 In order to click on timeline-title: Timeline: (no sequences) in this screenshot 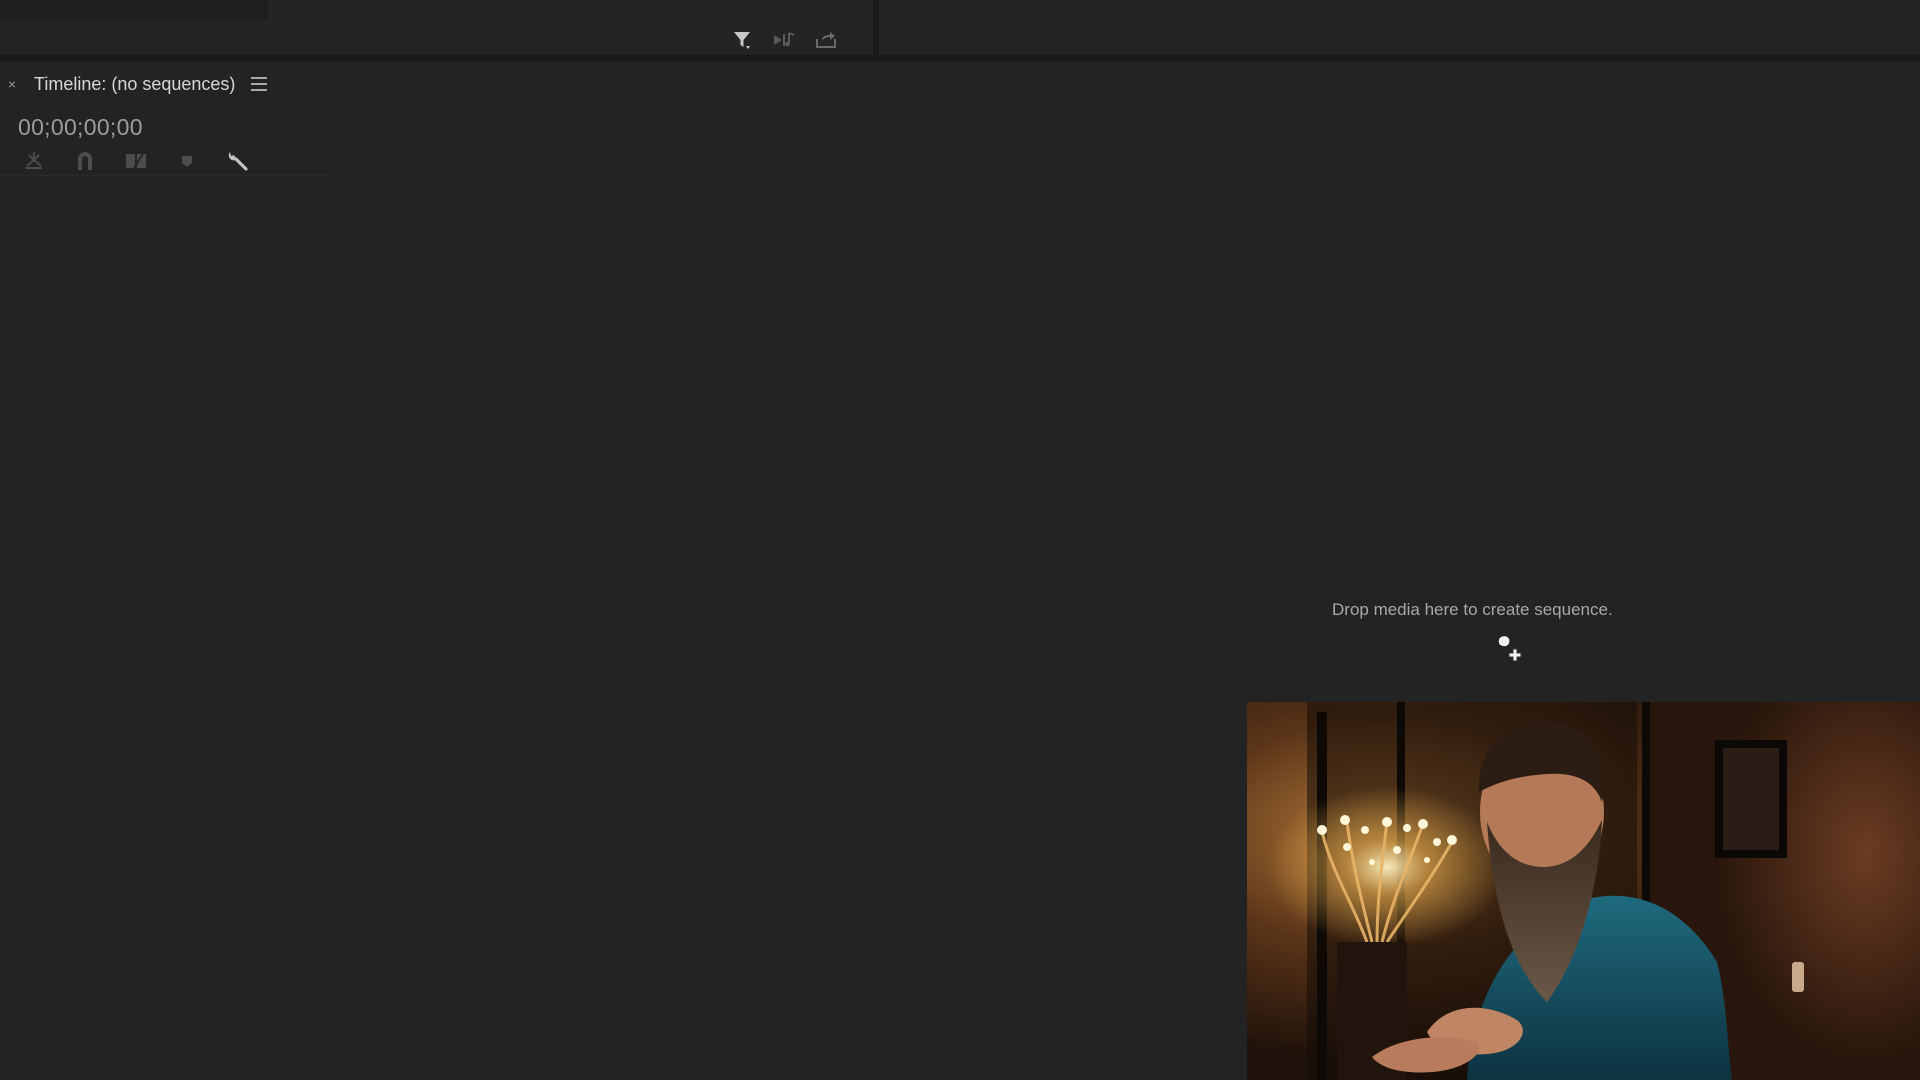, I will do `click(134, 84)`.